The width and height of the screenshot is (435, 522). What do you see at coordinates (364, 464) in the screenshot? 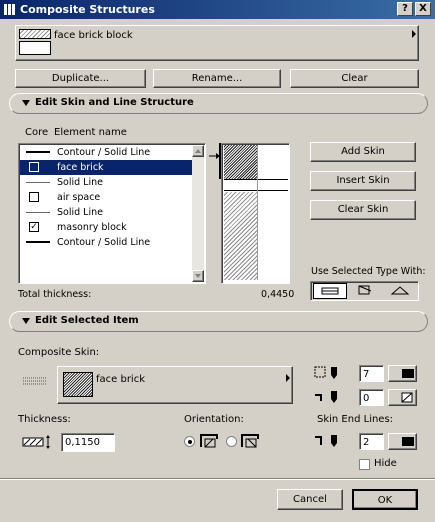
I see `hide-checkbox` at bounding box center [364, 464].